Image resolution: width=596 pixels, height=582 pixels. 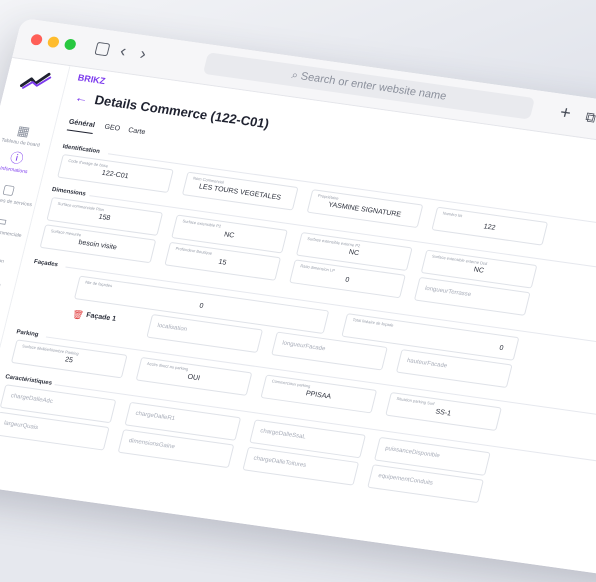 I want to click on field-placeholder: chargeDalleAdc, so click(x=32, y=399).